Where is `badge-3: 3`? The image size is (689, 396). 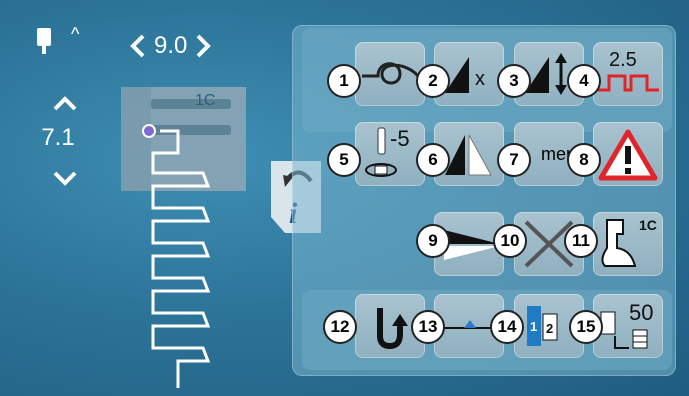 badge-3: 3 is located at coordinates (514, 81).